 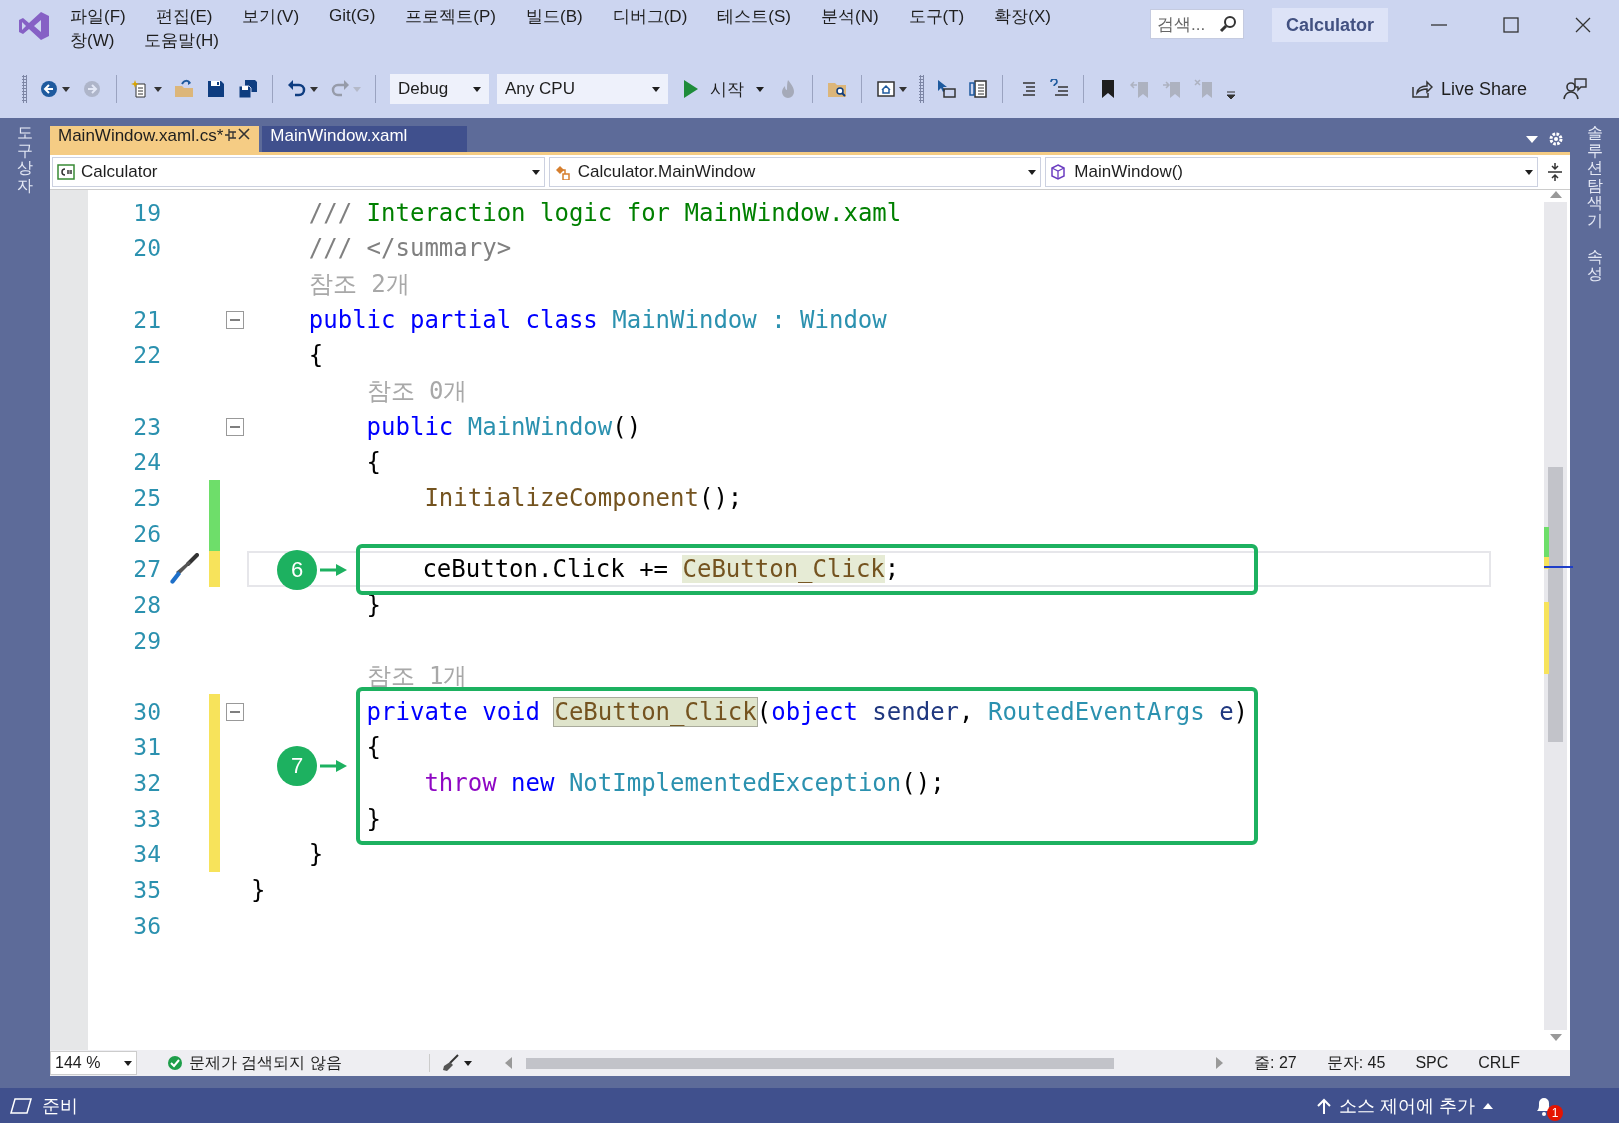 I want to click on tab-list-icon, so click(x=1532, y=139).